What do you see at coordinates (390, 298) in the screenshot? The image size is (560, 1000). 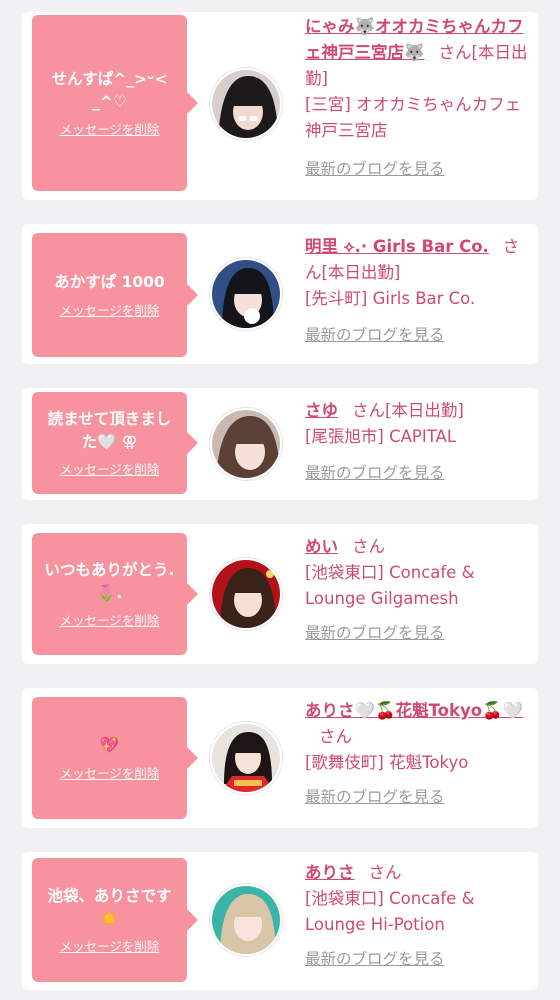 I see `shop-info: [先斗町] Girls Bar Co.` at bounding box center [390, 298].